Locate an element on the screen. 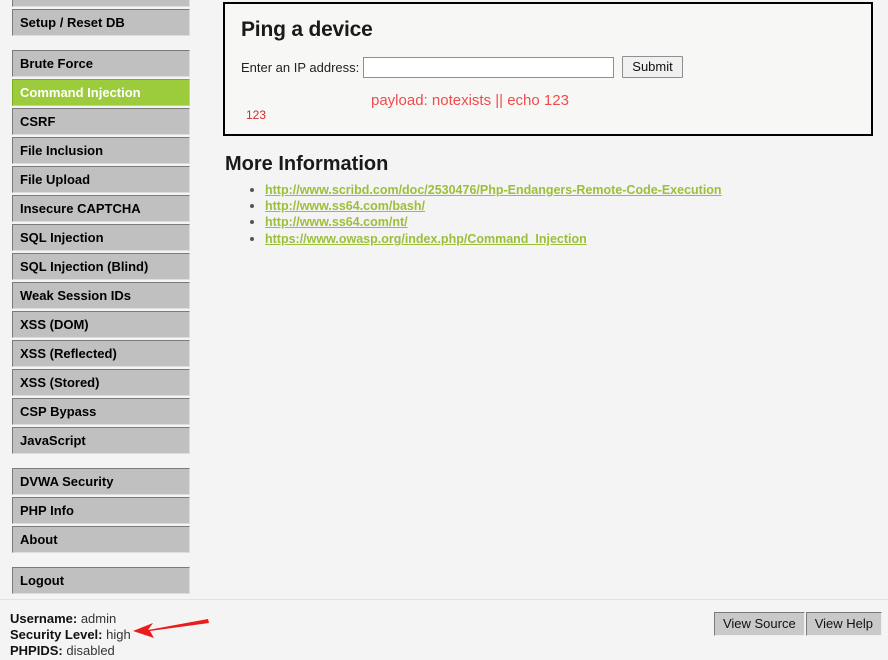 This screenshot has height=660, width=888. footer-button-group: View Source View Help is located at coordinates (797, 624).